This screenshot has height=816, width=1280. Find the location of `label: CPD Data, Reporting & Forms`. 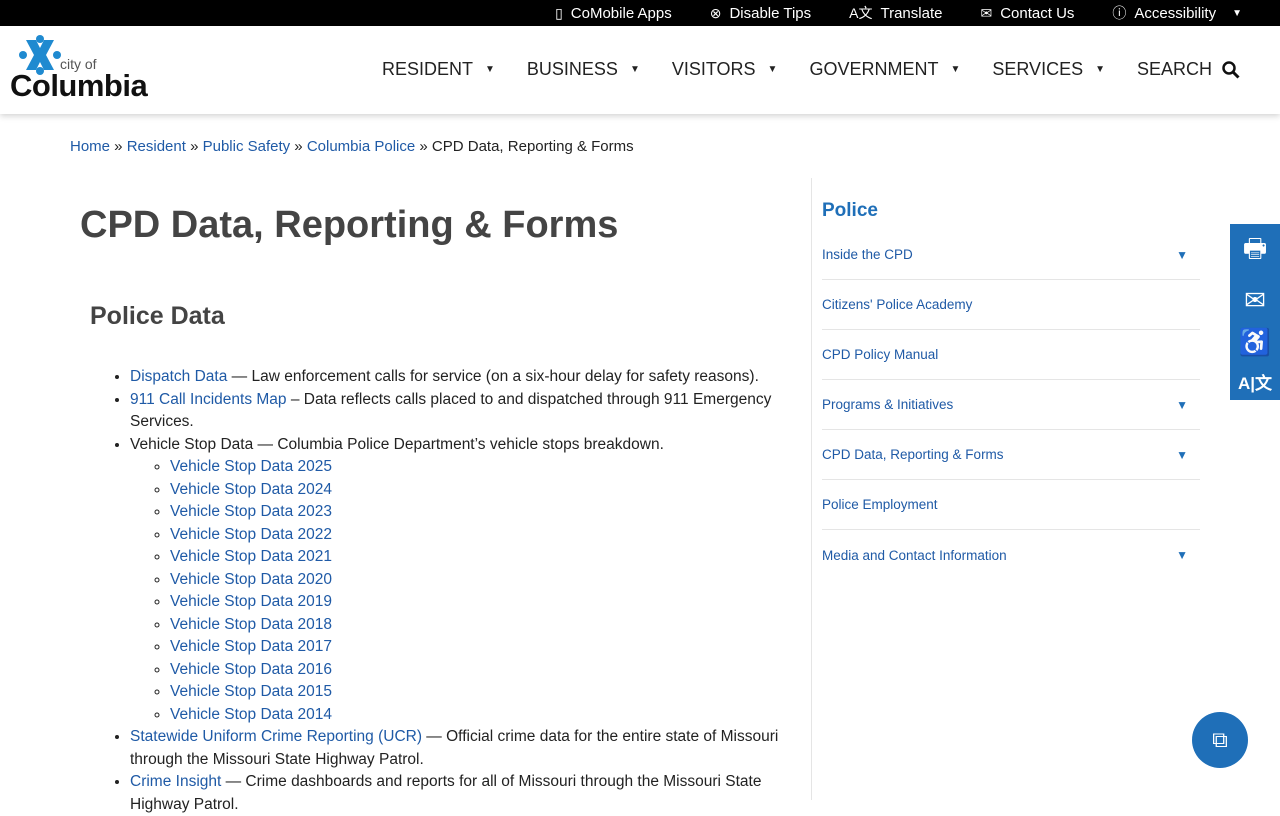

label: CPD Data, Reporting & Forms is located at coordinates (913, 454).